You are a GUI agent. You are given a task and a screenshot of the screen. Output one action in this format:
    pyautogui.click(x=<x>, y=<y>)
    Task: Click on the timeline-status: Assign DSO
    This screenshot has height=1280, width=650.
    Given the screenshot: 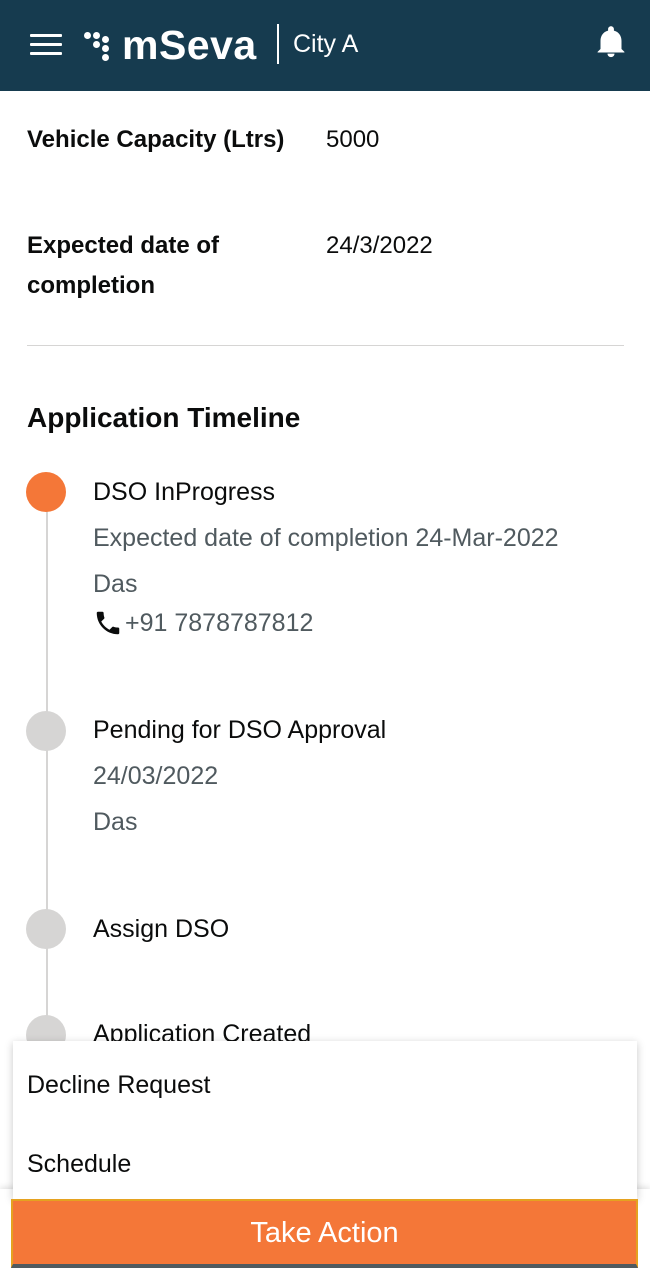 What is the action you would take?
    pyautogui.click(x=161, y=929)
    